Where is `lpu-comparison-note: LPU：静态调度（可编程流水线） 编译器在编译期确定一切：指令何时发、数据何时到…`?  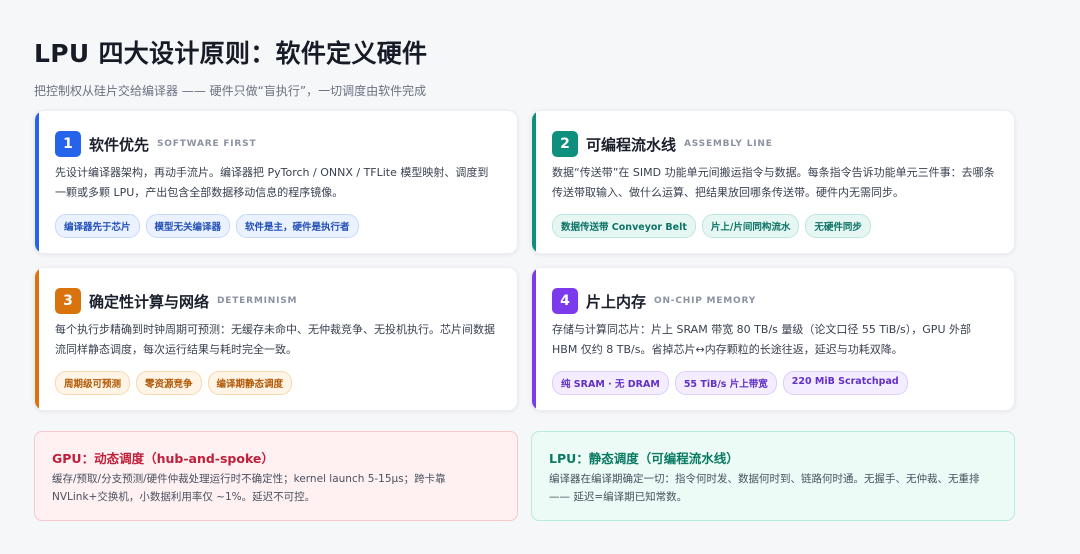 lpu-comparison-note: LPU：静态调度（可编程流水线） 编译器在编译期确定一切：指令何时发、数据何时到… is located at coordinates (773, 476).